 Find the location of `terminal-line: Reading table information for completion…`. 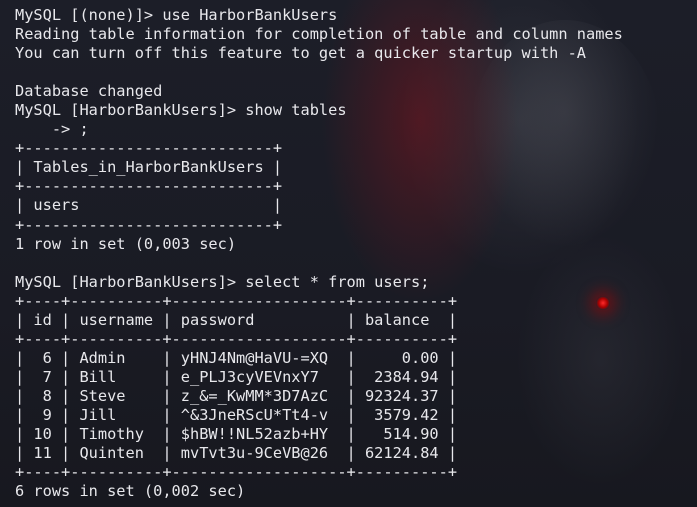

terminal-line: Reading table information for completion… is located at coordinates (319, 34).